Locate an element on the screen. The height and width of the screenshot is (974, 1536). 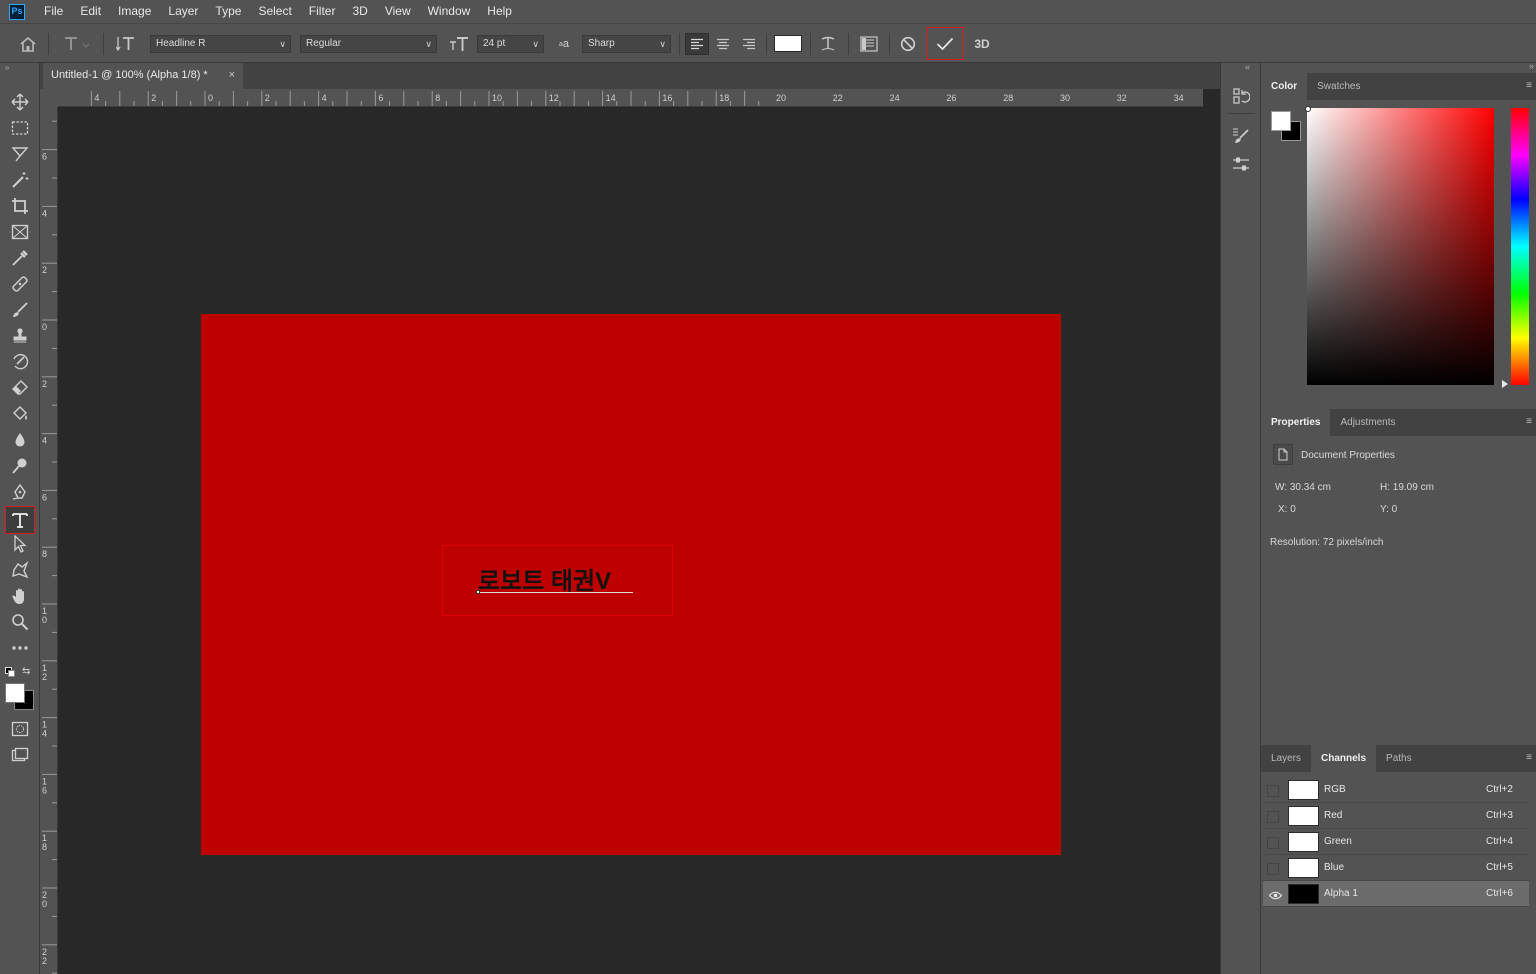
channel-row-blue: Blue Ctrl+5 is located at coordinates (1396, 868).